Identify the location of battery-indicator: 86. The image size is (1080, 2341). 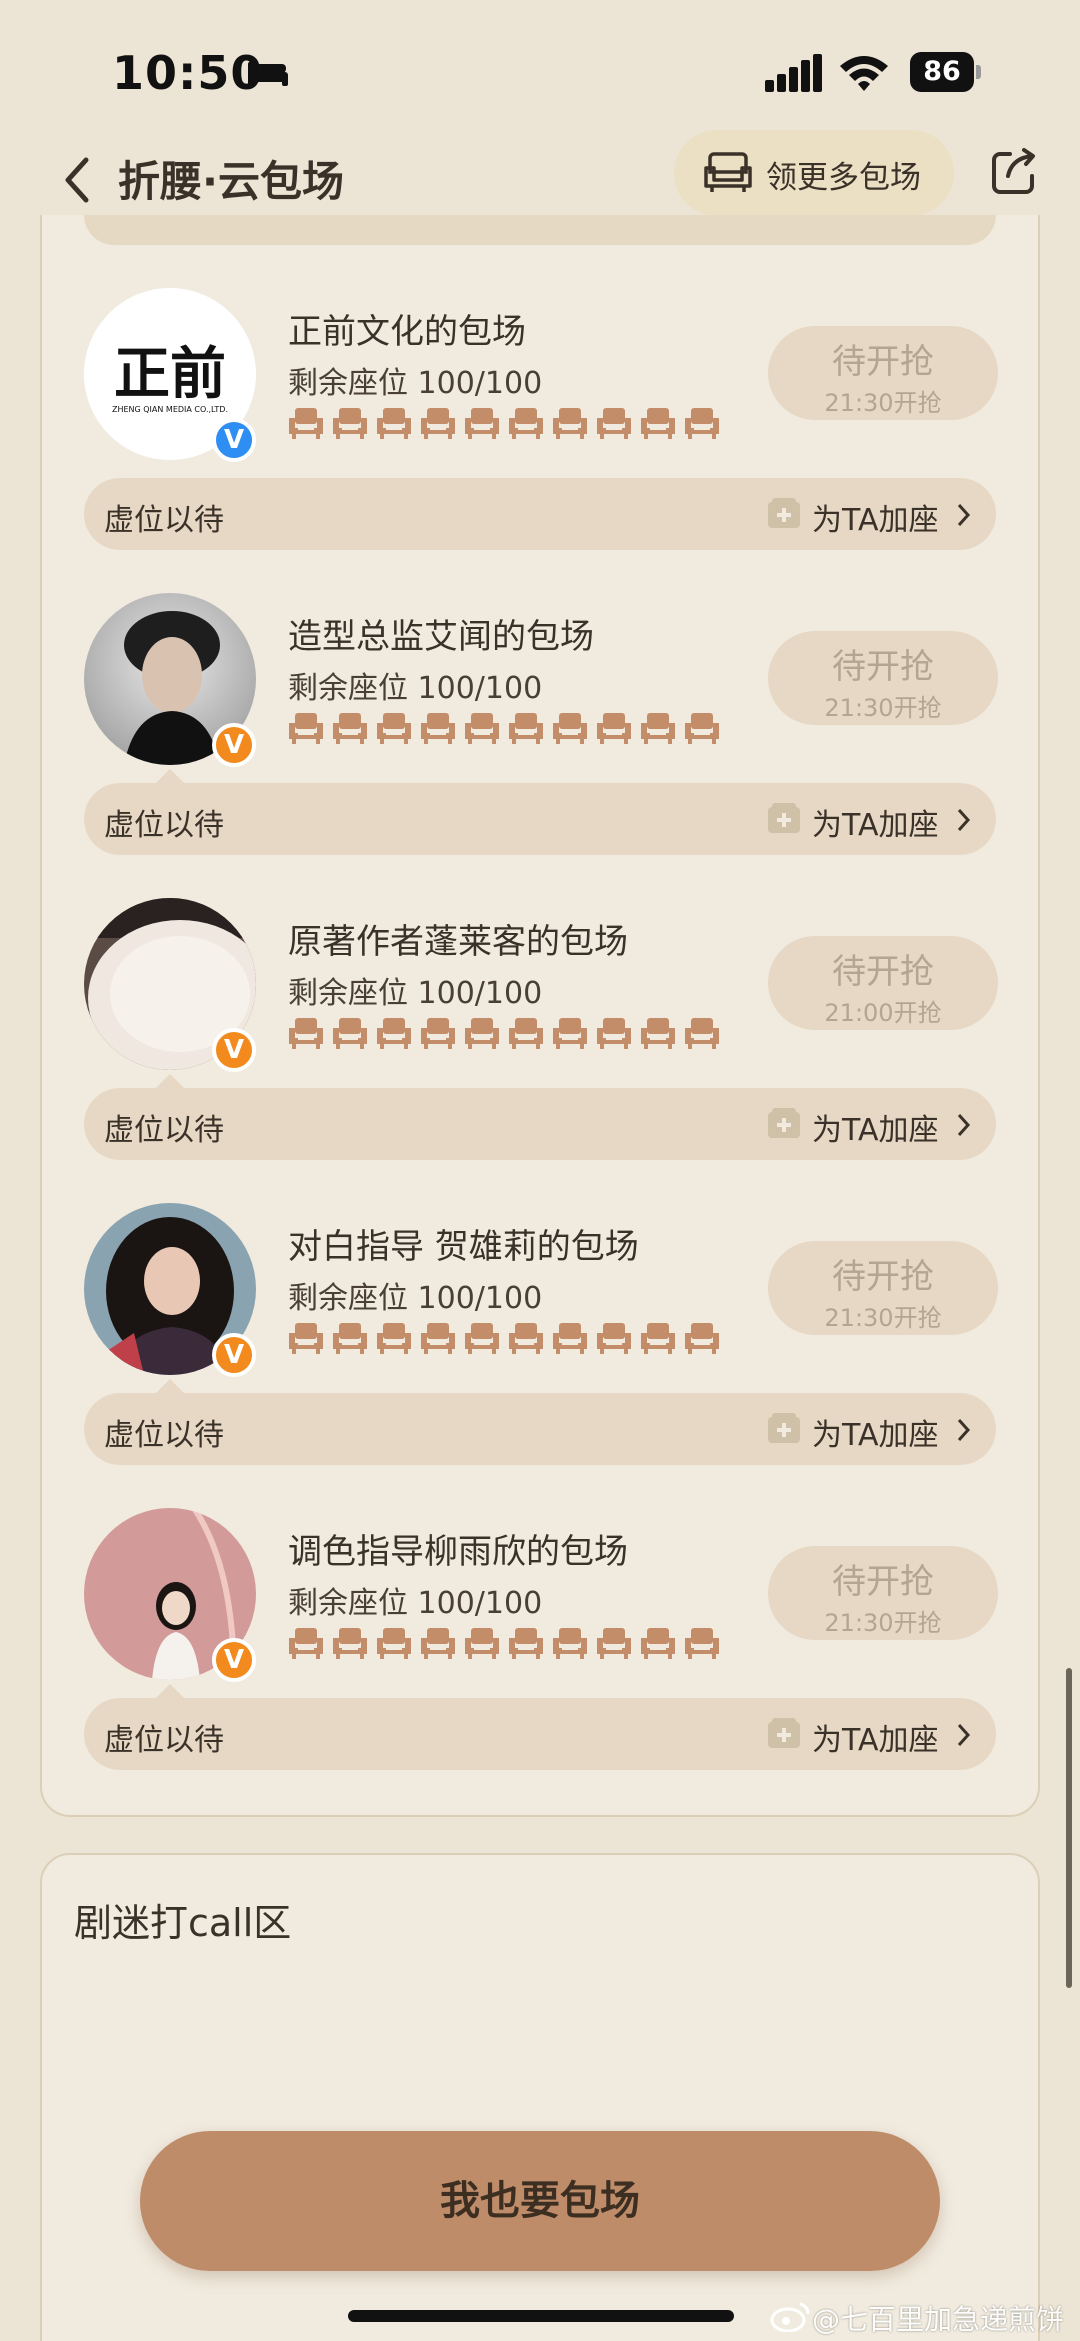
(946, 72).